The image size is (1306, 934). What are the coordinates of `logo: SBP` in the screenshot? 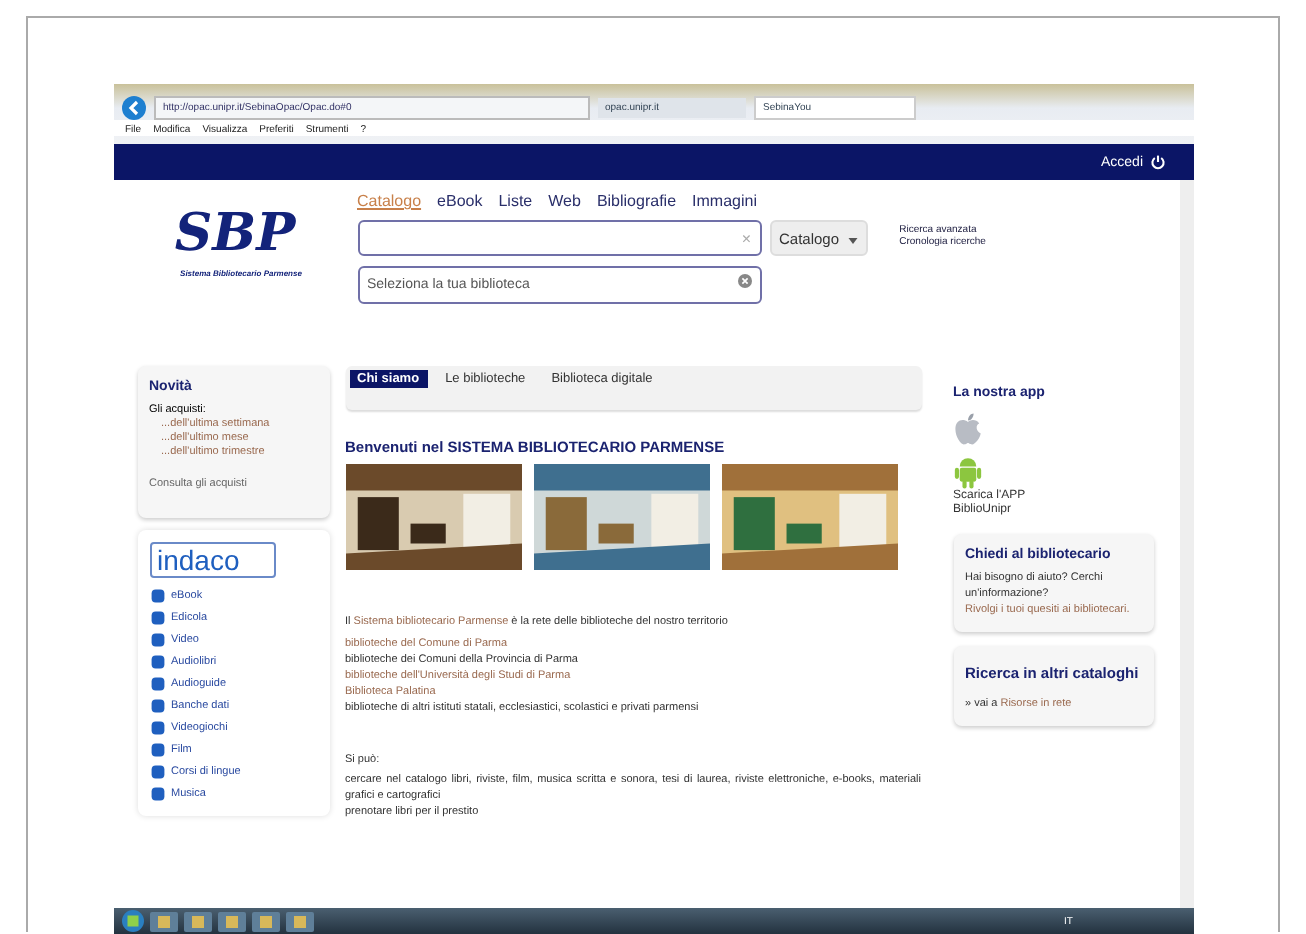 It's located at (235, 234).